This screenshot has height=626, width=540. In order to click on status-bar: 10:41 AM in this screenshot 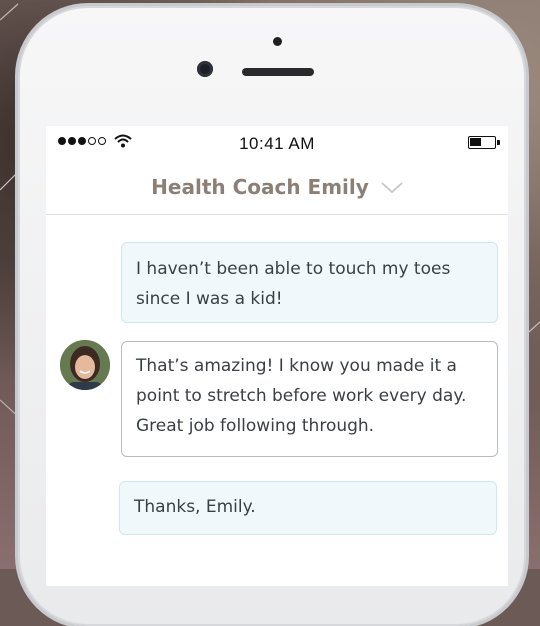, I will do `click(277, 143)`.